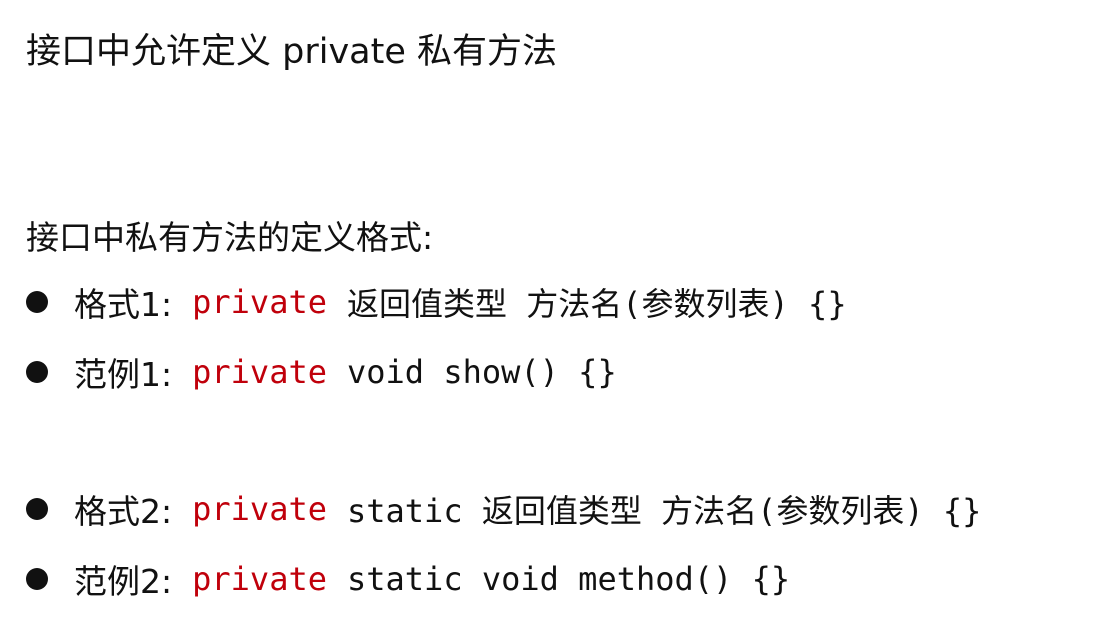 Image resolution: width=1112 pixels, height=624 pixels. I want to click on item-label: 范例2:, so click(123, 581).